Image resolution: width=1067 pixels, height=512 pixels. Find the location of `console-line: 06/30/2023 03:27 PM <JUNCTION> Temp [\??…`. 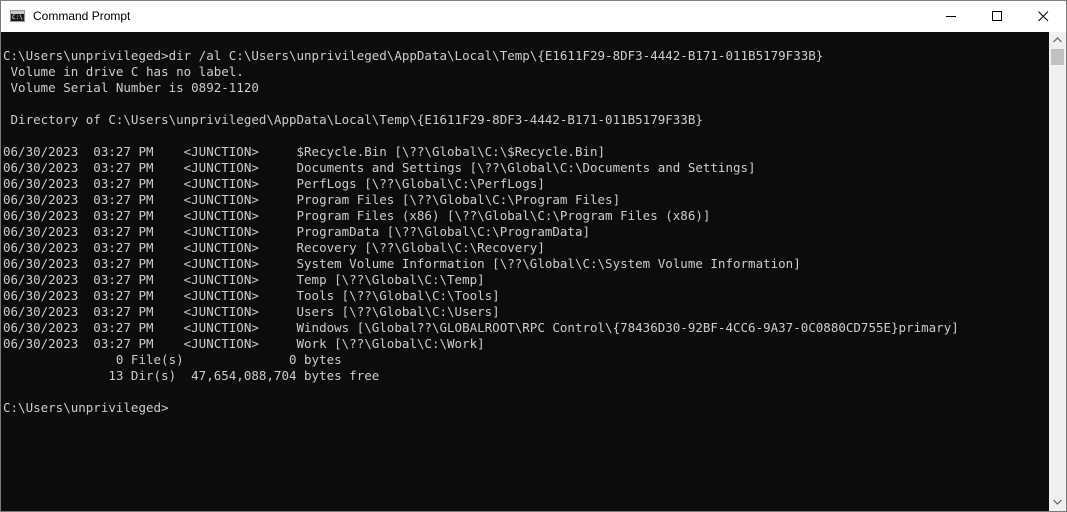

console-line: 06/30/2023 03:27 PM <JUNCTION> Temp [\??… is located at coordinates (244, 279).